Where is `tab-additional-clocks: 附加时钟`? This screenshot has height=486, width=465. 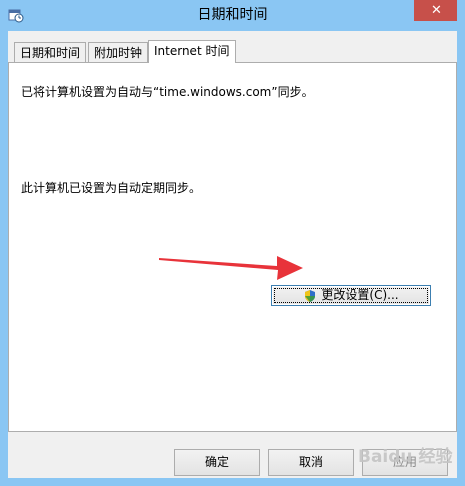 tab-additional-clocks: 附加时钟 is located at coordinates (118, 52).